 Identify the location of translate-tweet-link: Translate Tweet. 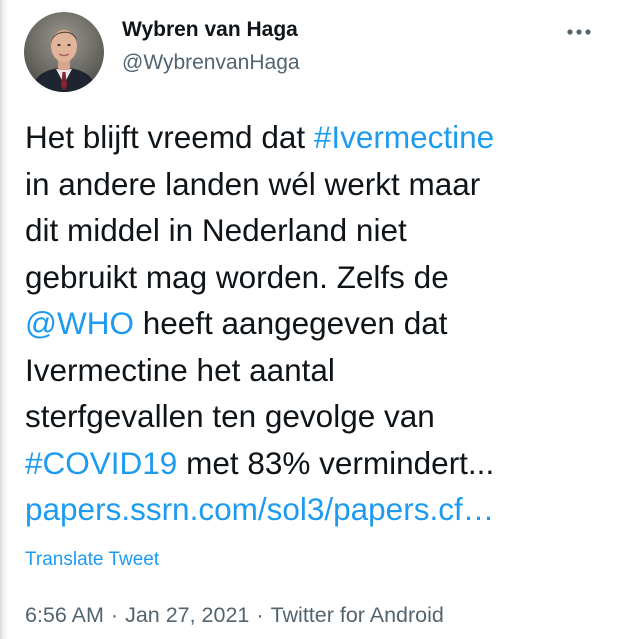
(92, 560).